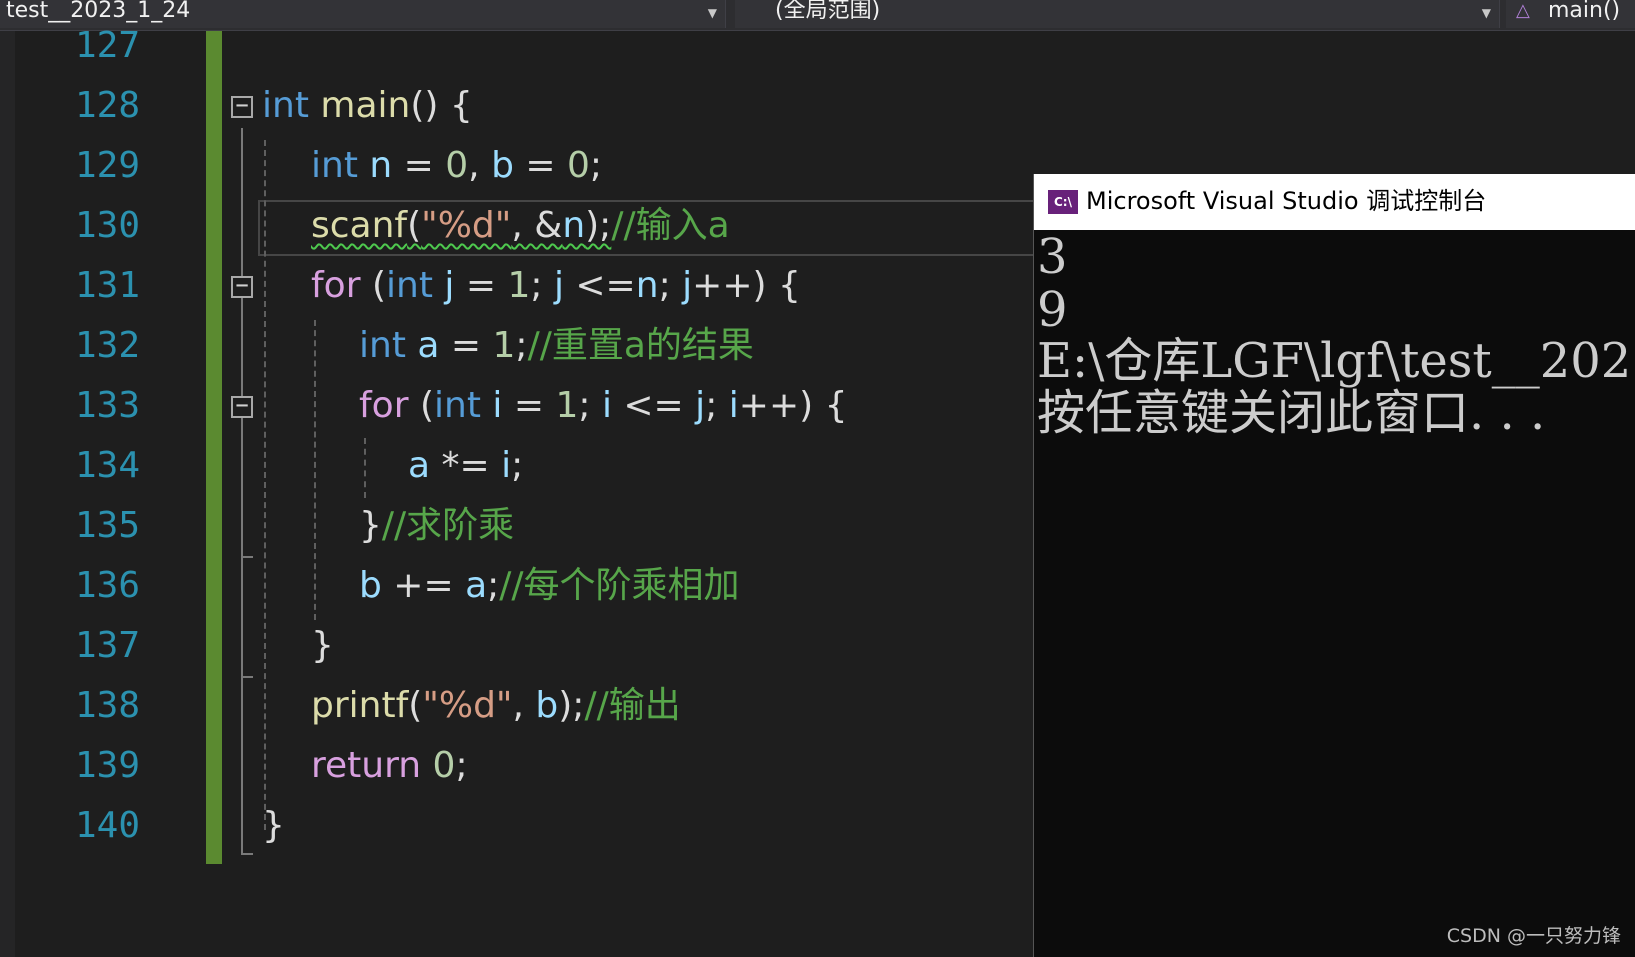  What do you see at coordinates (1533, 936) in the screenshot?
I see `watermark-text: CSDN @一只努力锋` at bounding box center [1533, 936].